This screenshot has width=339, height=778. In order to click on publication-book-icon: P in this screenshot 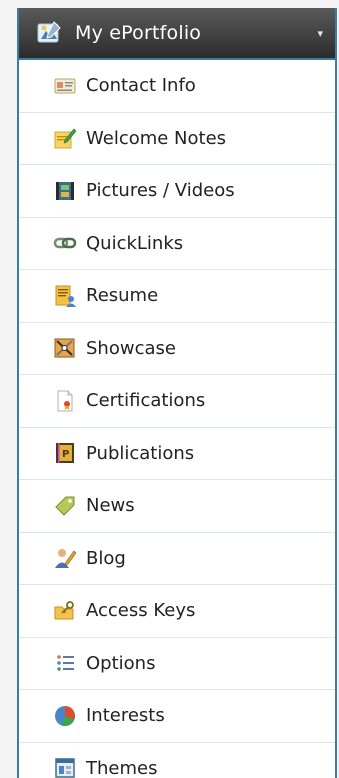, I will do `click(65, 453)`.